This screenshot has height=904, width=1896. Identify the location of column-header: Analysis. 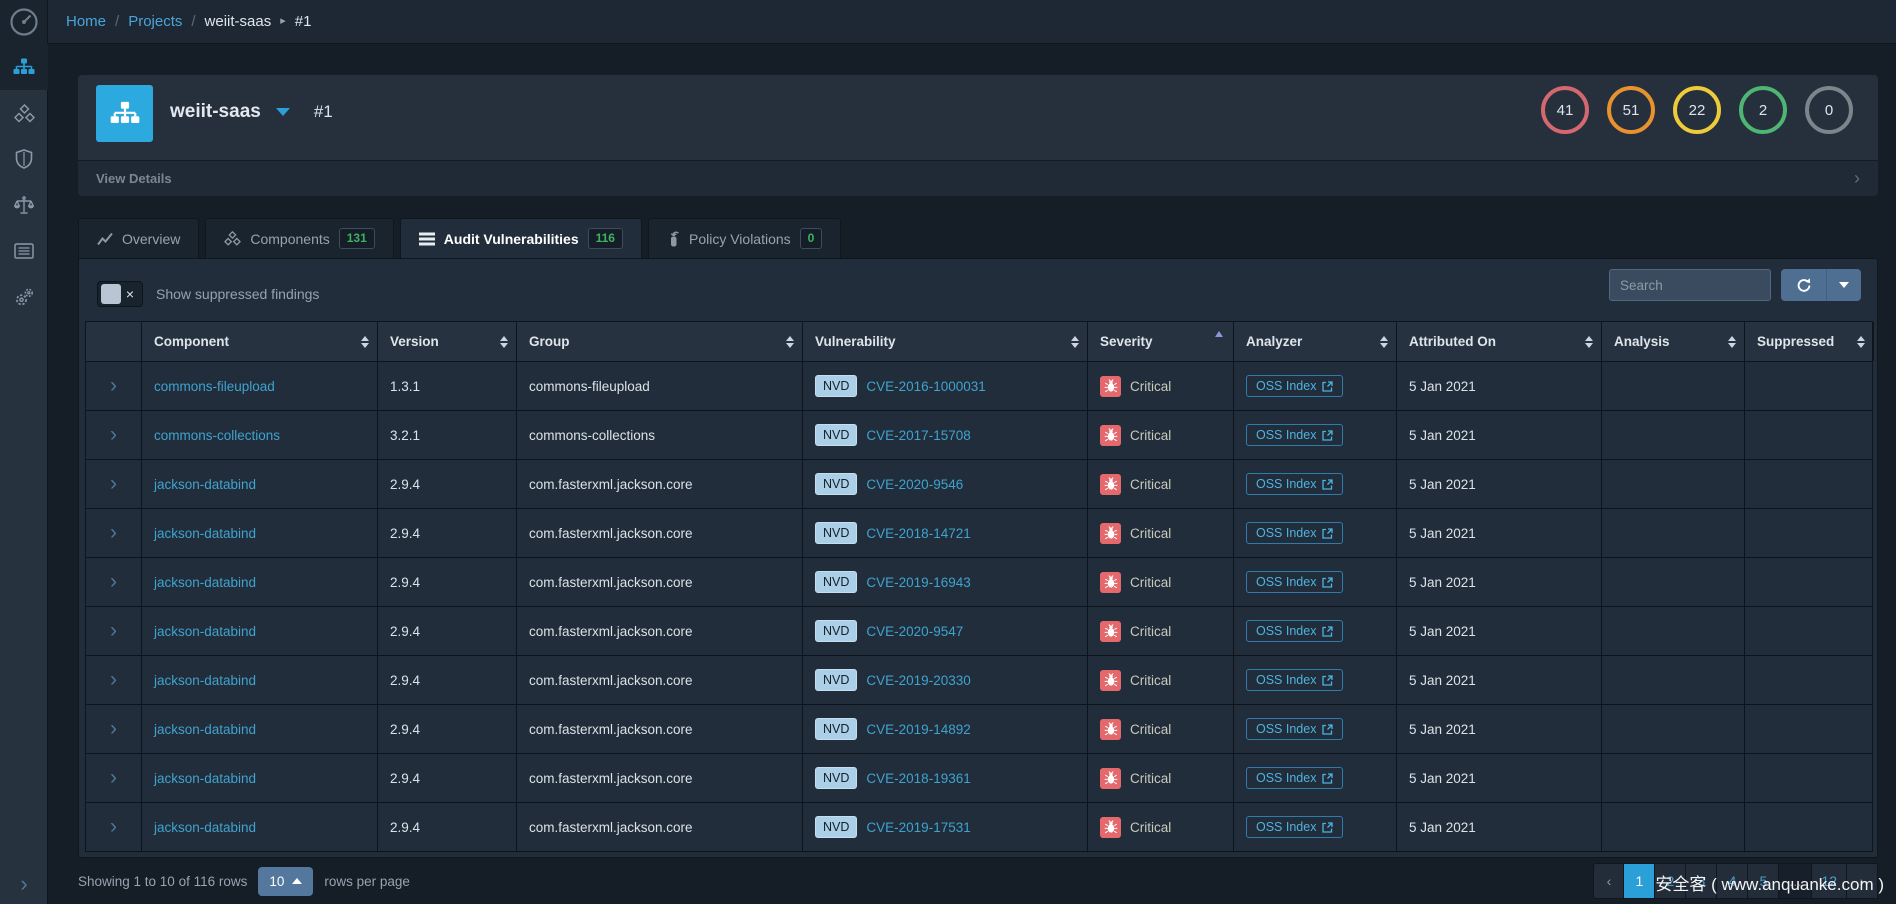
(1673, 341).